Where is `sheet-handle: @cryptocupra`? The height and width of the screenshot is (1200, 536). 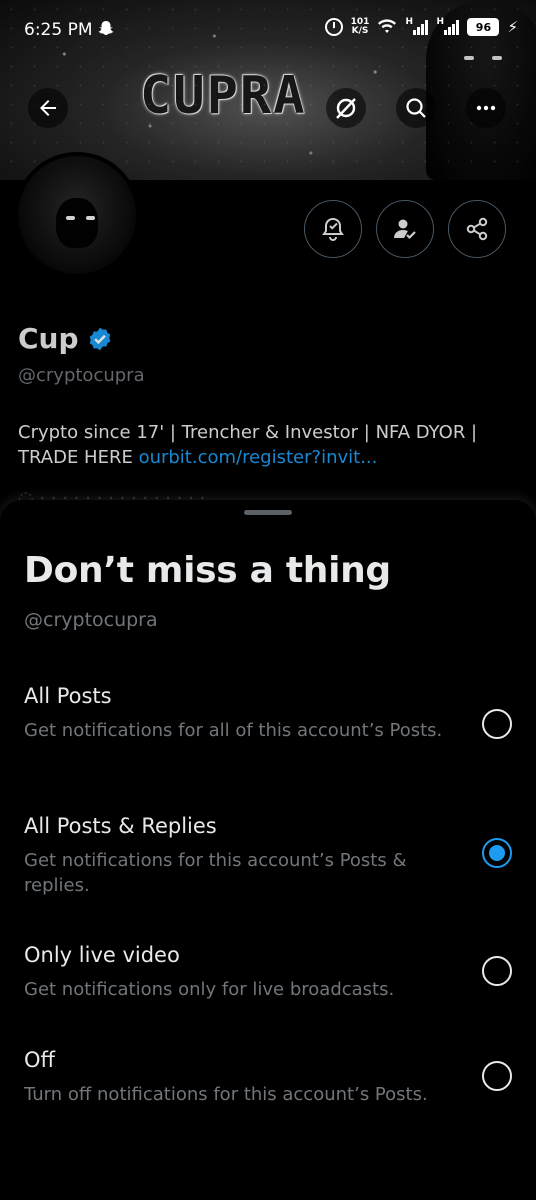 sheet-handle: @cryptocupra is located at coordinates (91, 620).